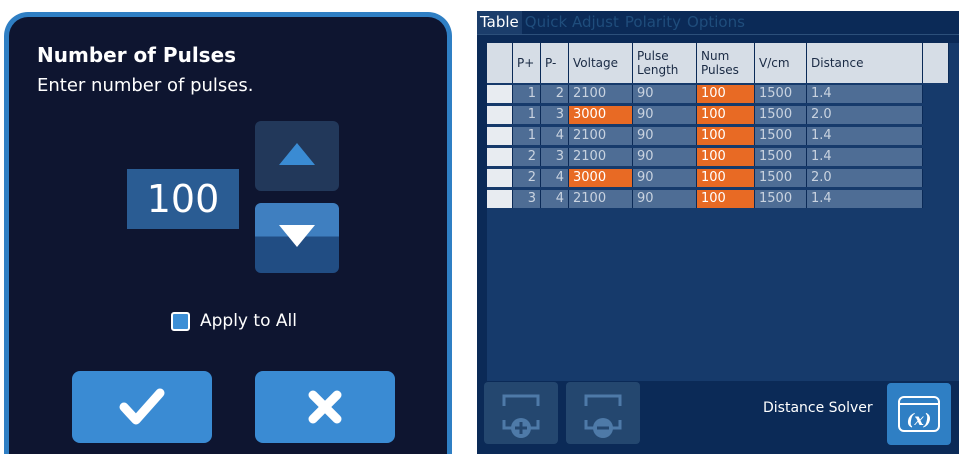  I want to click on increment-button, so click(297, 156).